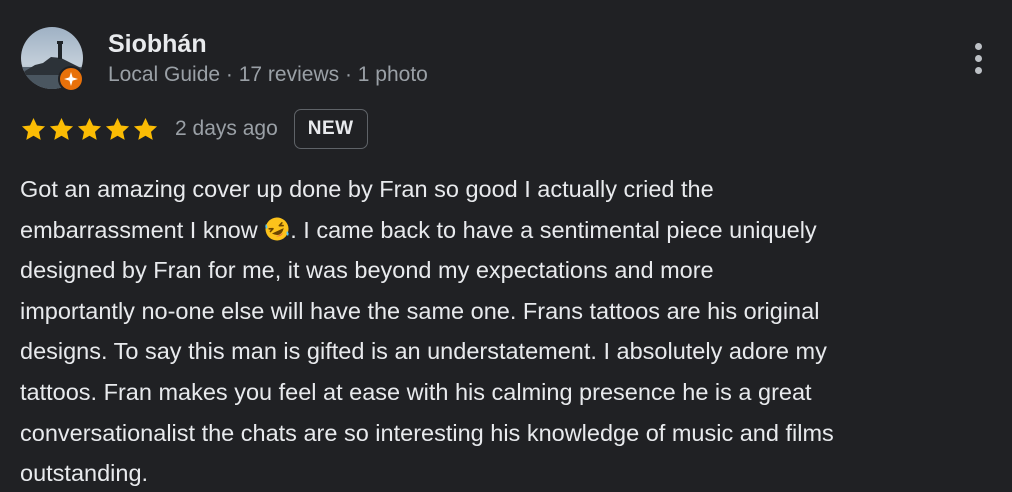 The image size is (1012, 492). Describe the element at coordinates (142, 229) in the screenshot. I see `review-text-segment: embarrassment I know` at that location.